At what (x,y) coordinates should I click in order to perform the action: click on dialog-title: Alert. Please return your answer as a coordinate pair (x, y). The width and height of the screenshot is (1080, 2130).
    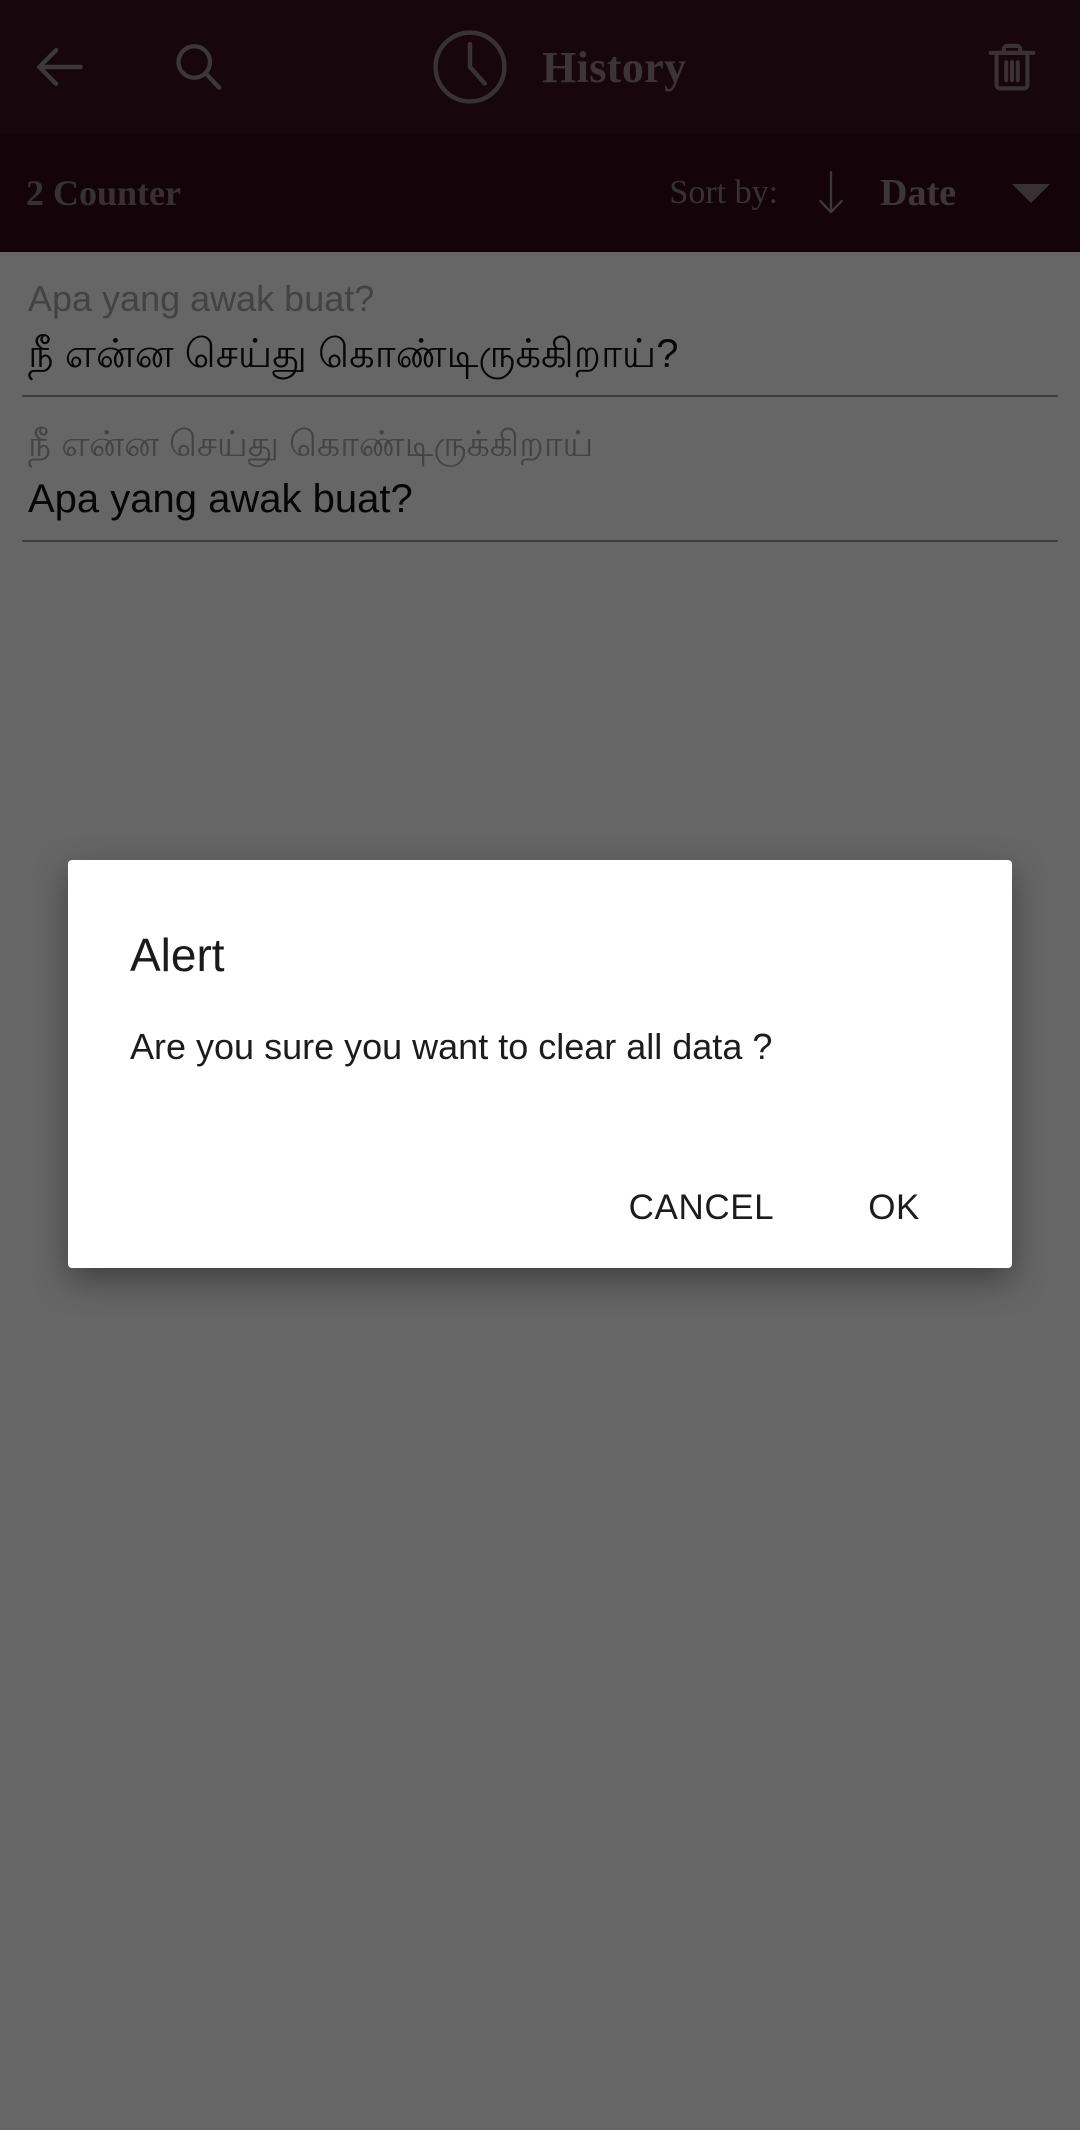
    Looking at the image, I should click on (177, 955).